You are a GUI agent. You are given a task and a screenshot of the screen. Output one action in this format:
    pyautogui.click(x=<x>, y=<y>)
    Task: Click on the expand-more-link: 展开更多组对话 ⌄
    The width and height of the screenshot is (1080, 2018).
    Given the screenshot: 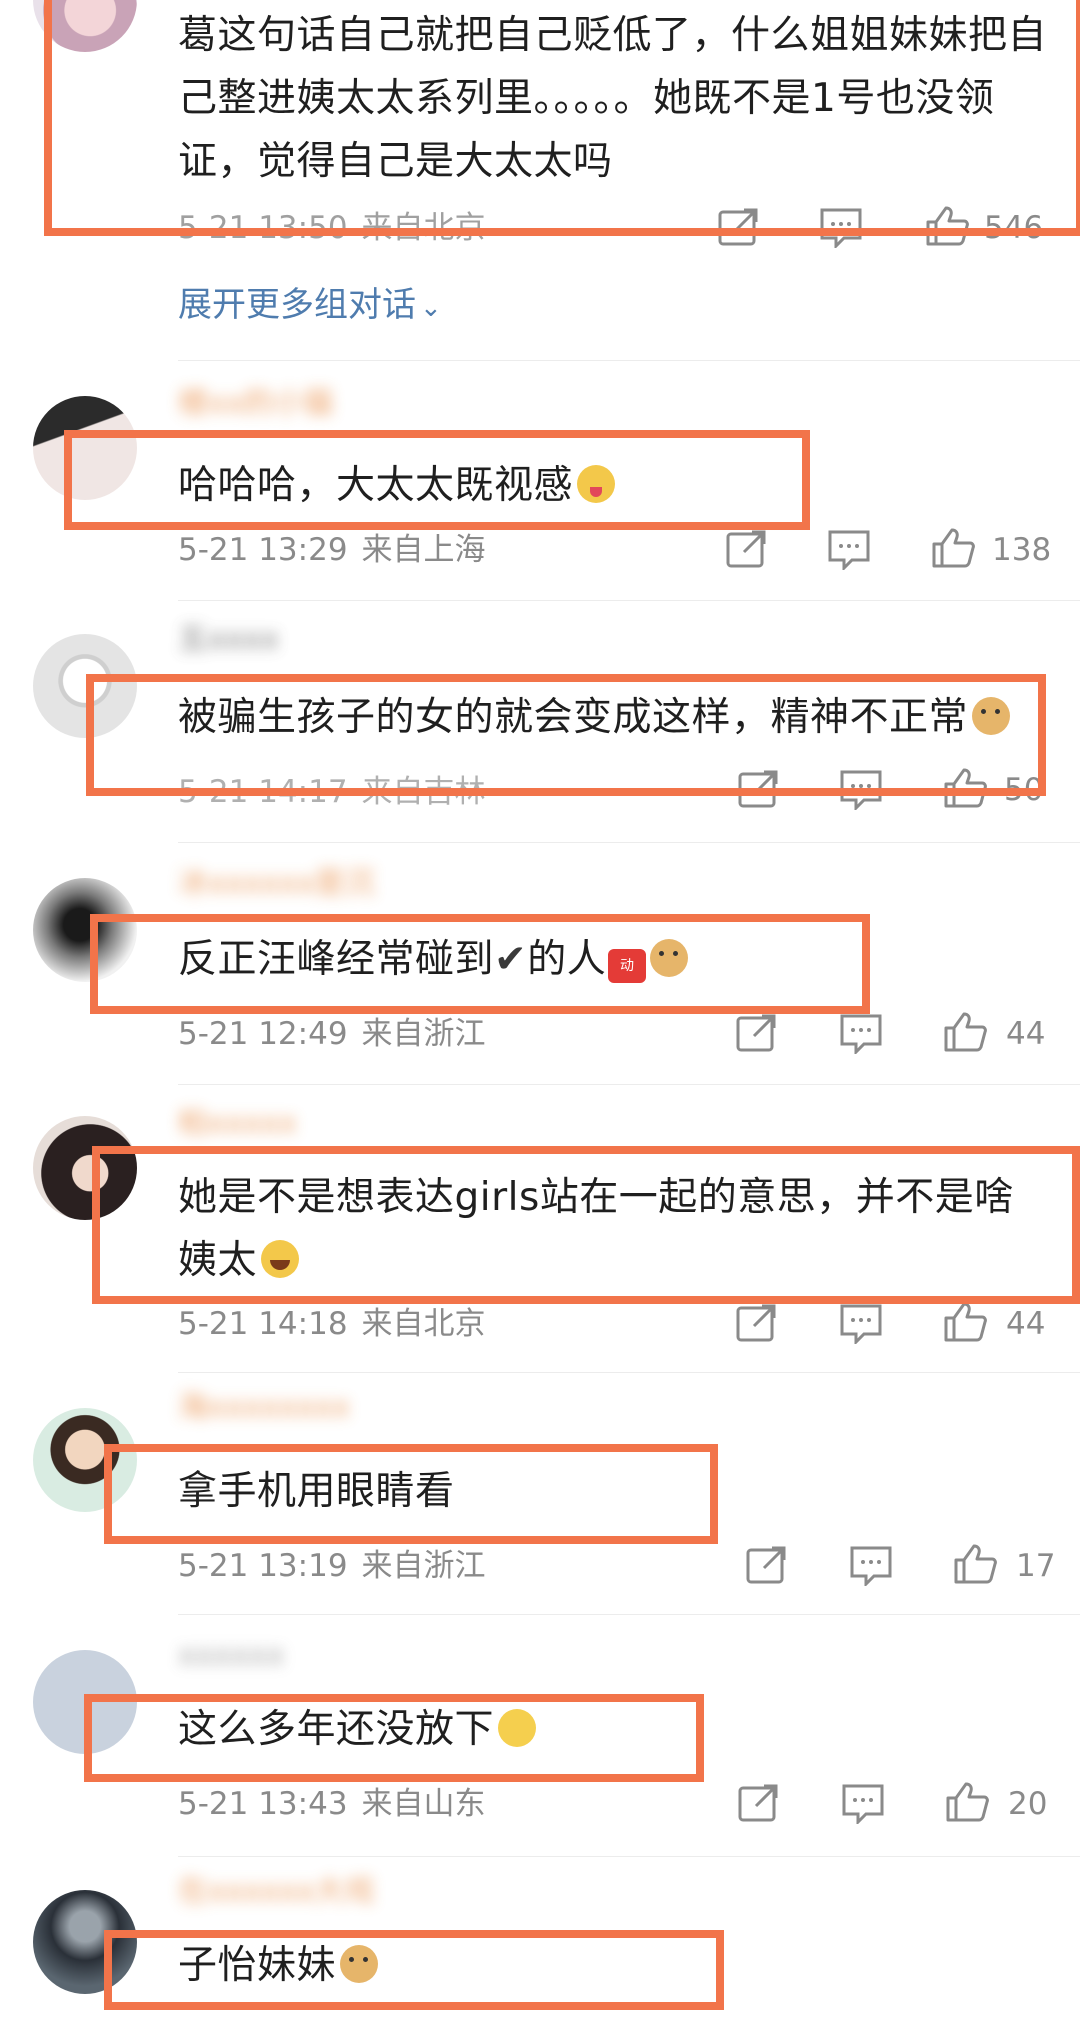 What is the action you would take?
    pyautogui.click(x=310, y=305)
    